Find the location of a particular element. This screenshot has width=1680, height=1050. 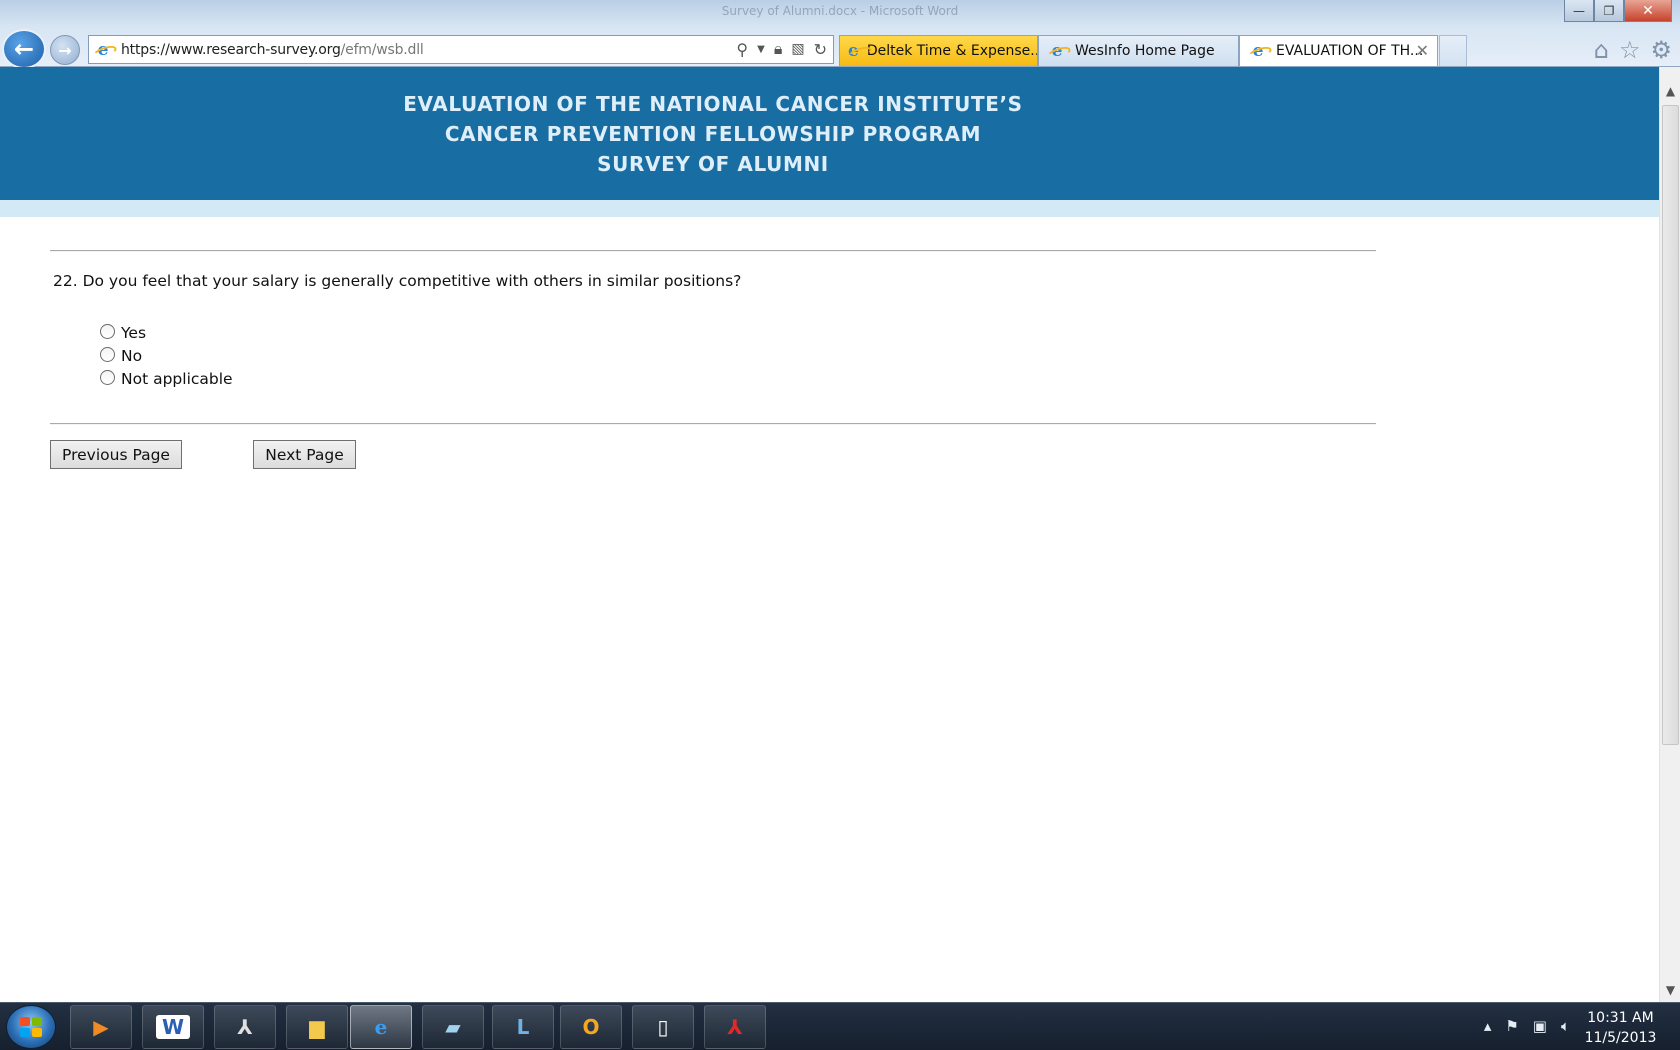

close-tab-icon: ✕ is located at coordinates (1422, 50).